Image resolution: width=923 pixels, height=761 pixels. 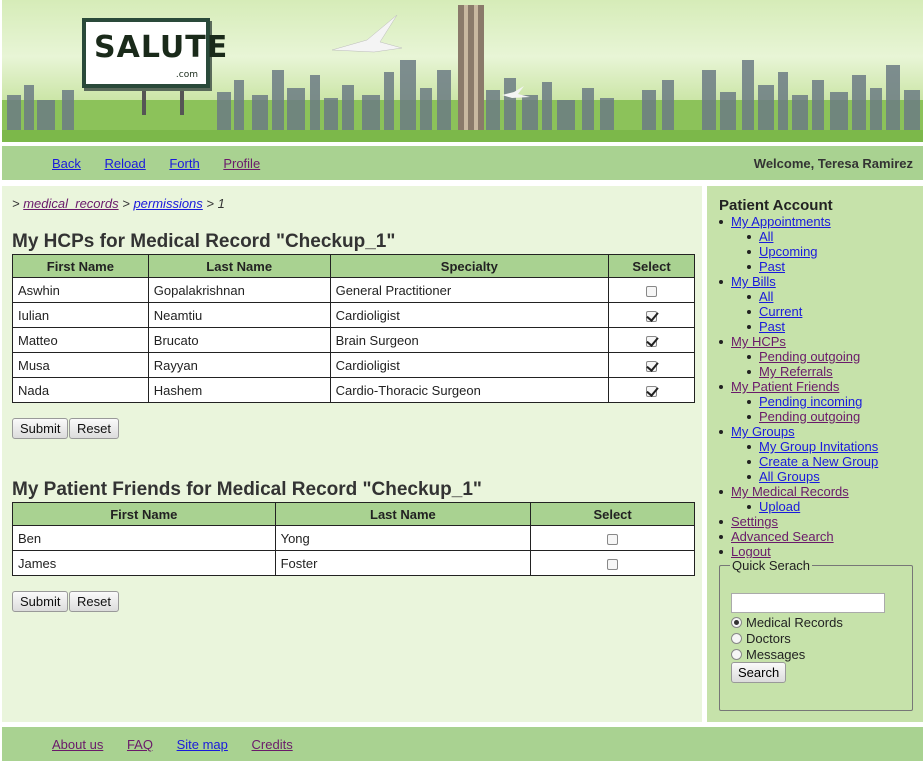 I want to click on credits-link: Credits, so click(x=272, y=744).